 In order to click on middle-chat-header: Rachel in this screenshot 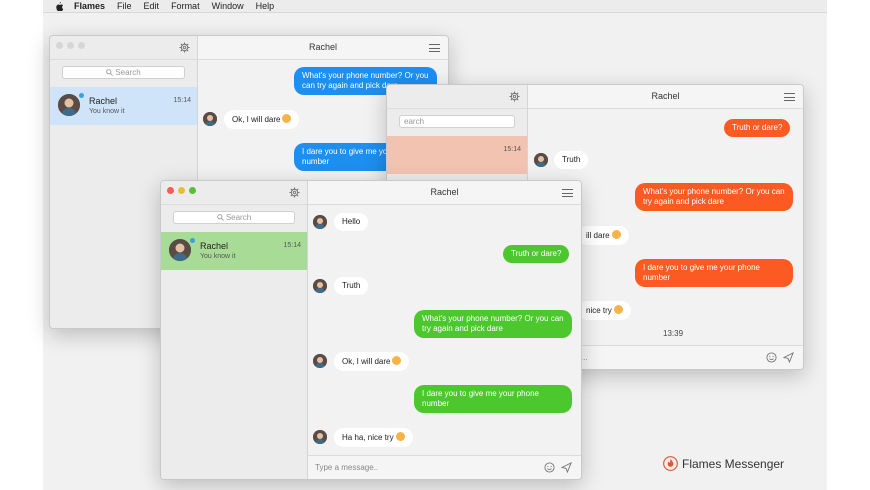, I will do `click(665, 97)`.